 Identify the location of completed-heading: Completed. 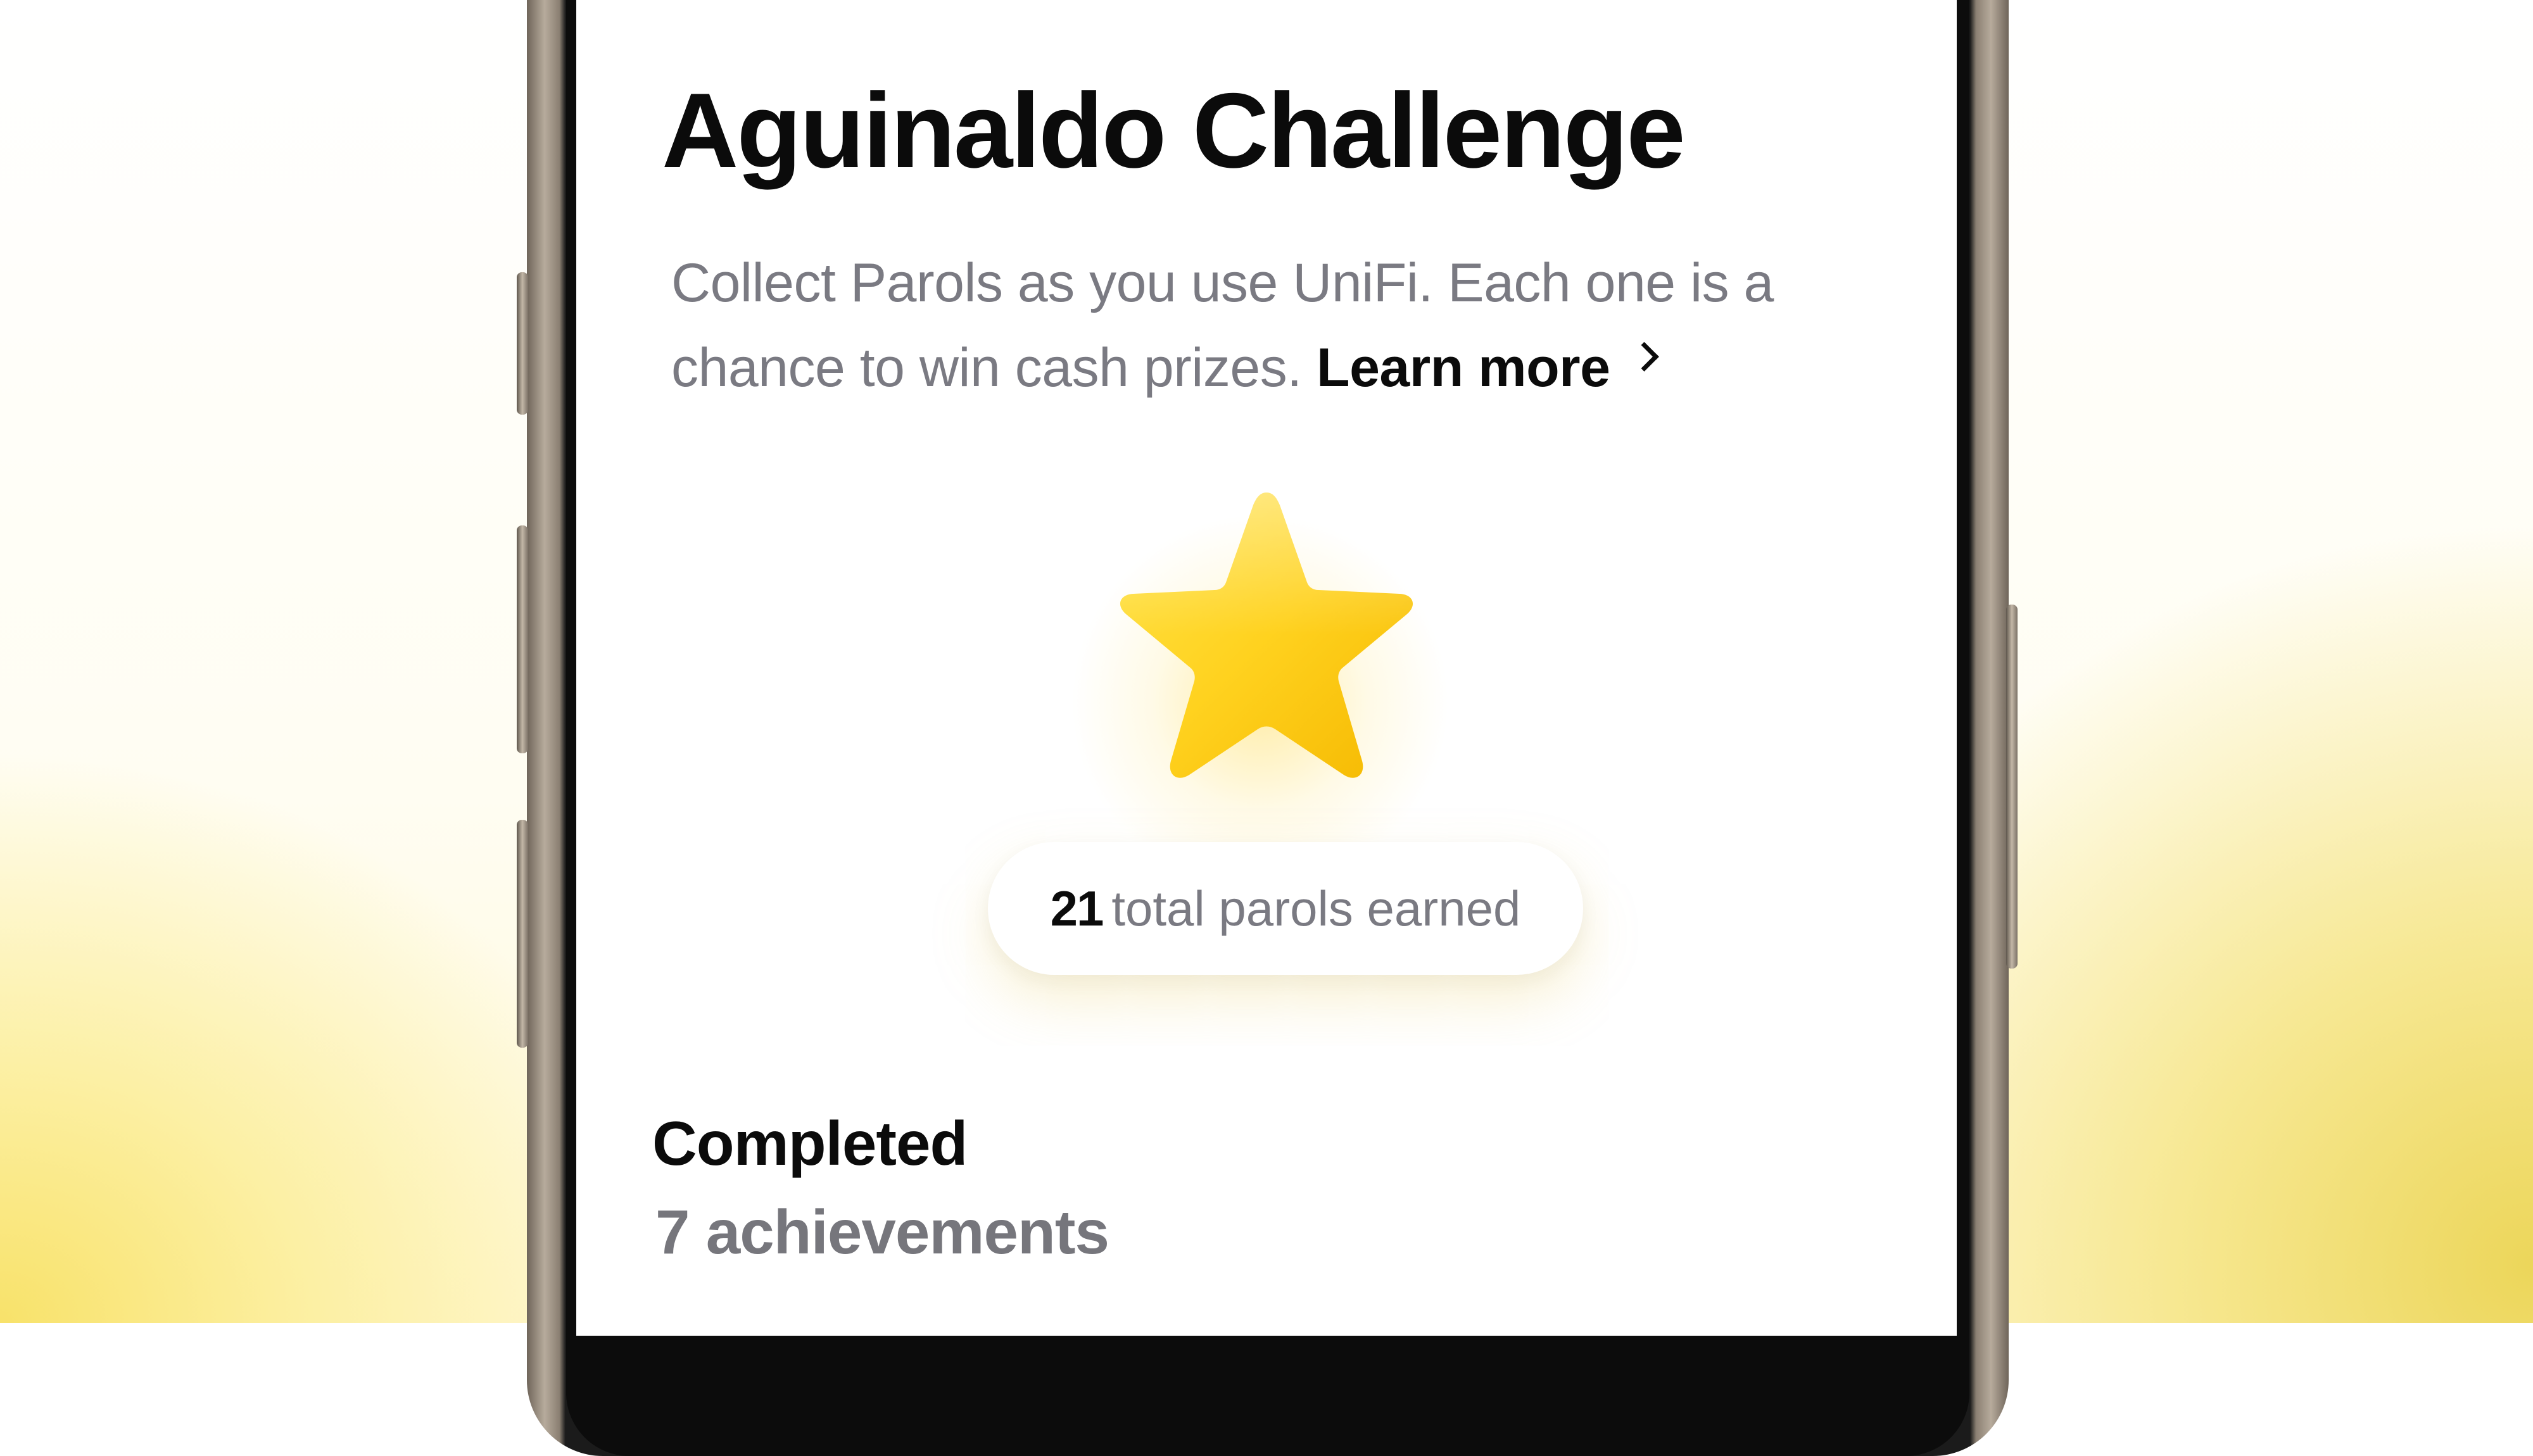
(810, 1143).